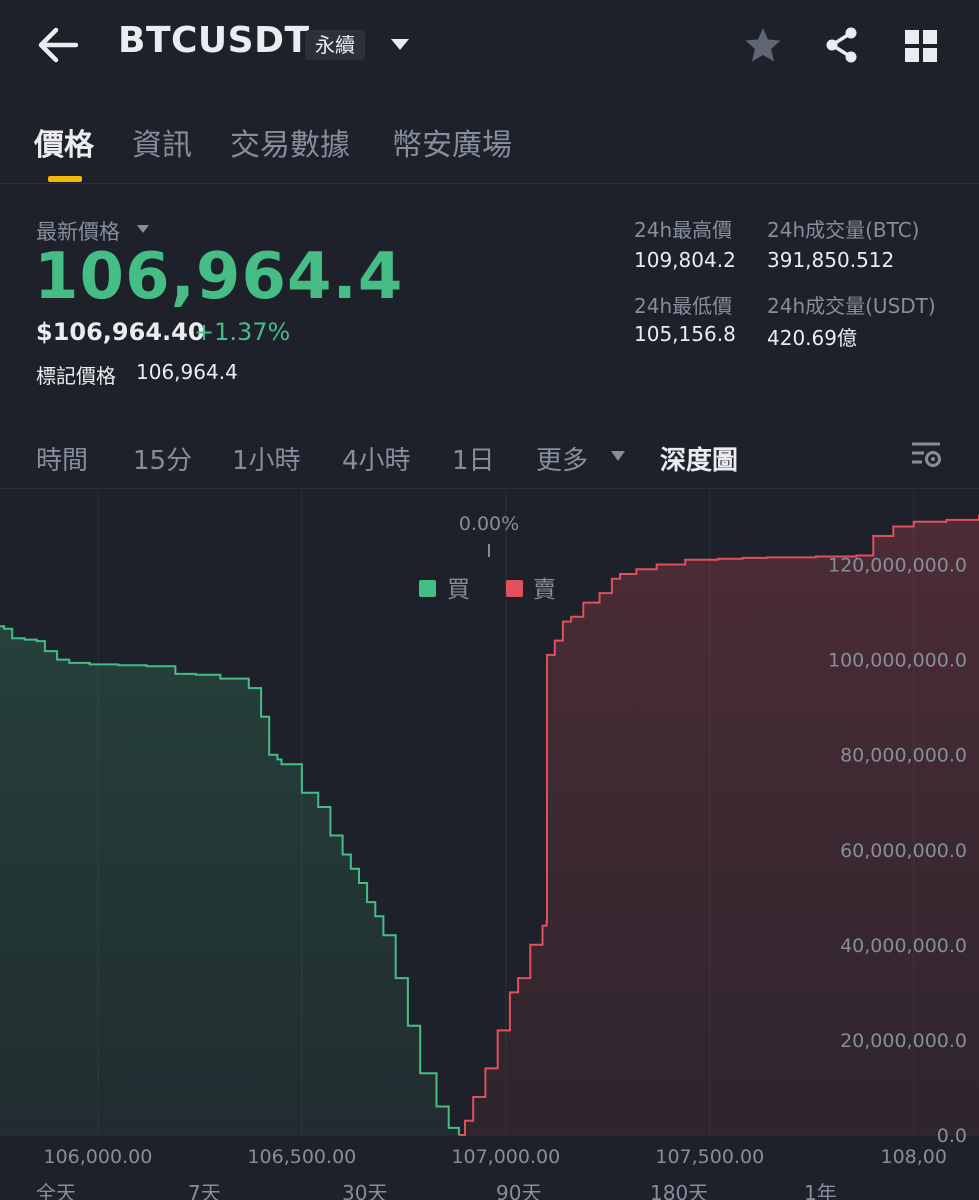  What do you see at coordinates (219, 277) in the screenshot?
I see `last-price: 106,964.4` at bounding box center [219, 277].